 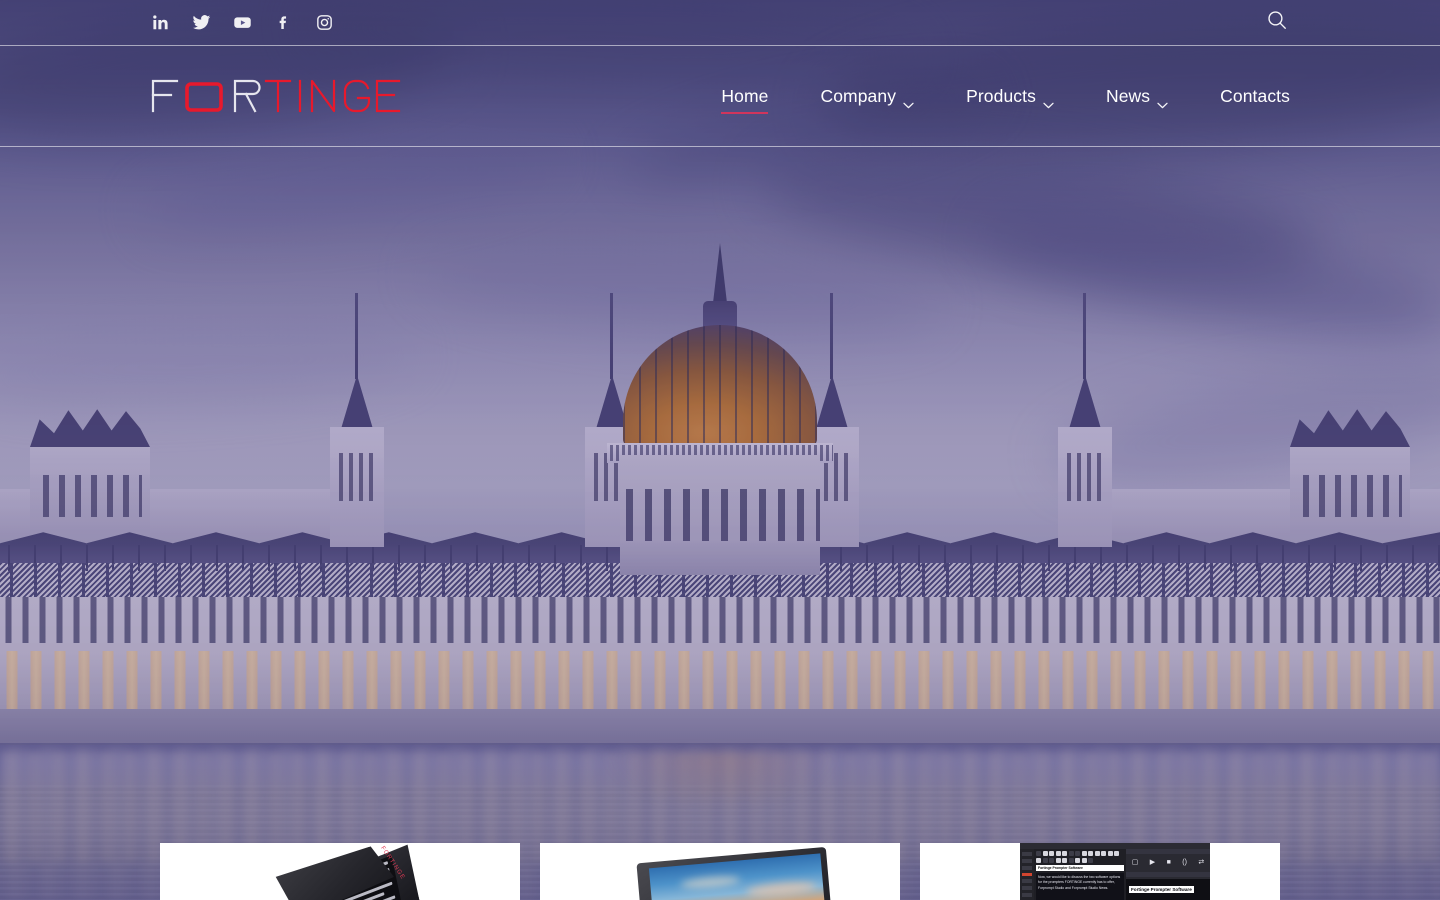 I want to click on software-playback-controls: ▢ ▶ ■ () ⇄, so click(x=1168, y=862).